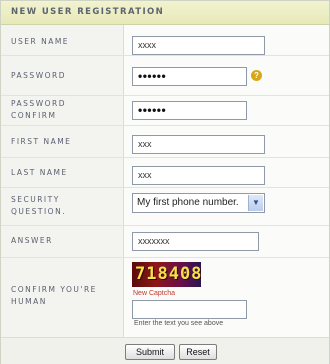 The width and height of the screenshot is (330, 364). What do you see at coordinates (189, 110) in the screenshot?
I see `password-confirm-input: ••••••` at bounding box center [189, 110].